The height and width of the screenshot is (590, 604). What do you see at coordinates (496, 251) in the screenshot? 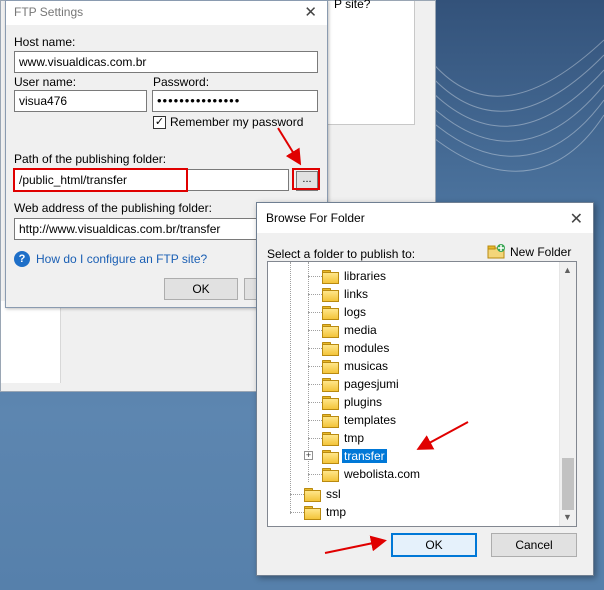
I see `new-folder-icon` at bounding box center [496, 251].